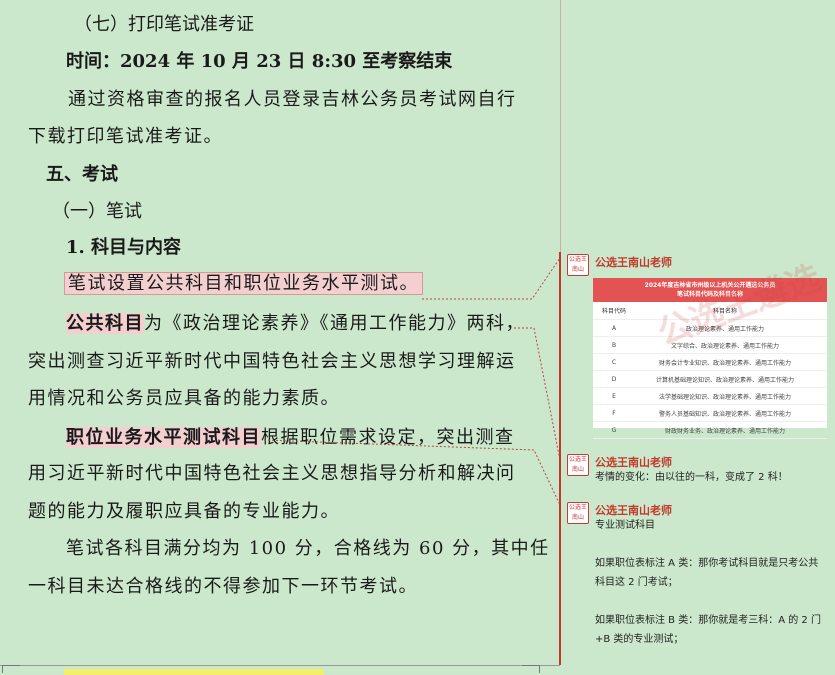 This screenshot has height=675, width=835. Describe the element at coordinates (724, 363) in the screenshot. I see `table-cell: 财务会计专业知识、政治理论素养、通用工作能力` at that location.